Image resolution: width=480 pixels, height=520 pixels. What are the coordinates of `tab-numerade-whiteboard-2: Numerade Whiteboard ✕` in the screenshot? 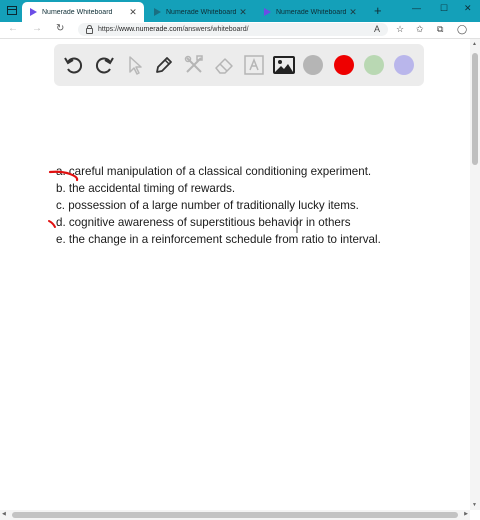 It's located at (200, 12).